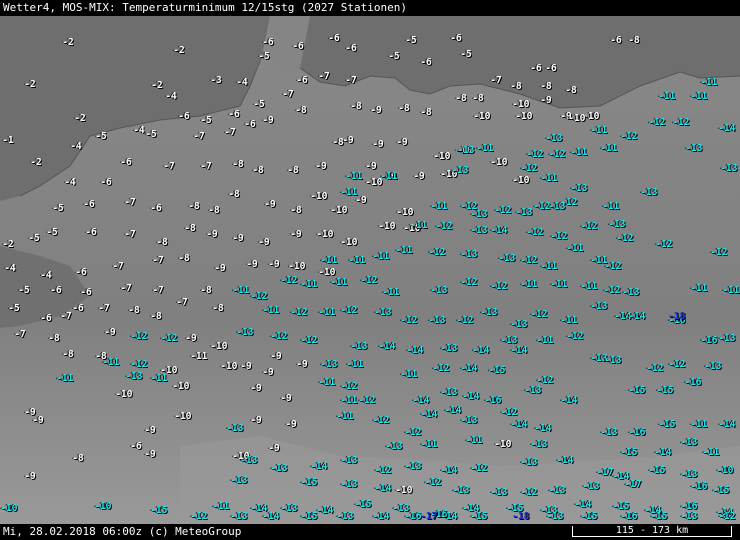 The width and height of the screenshot is (740, 540). What do you see at coordinates (80, 118) in the screenshot?
I see `station-label: -2` at bounding box center [80, 118].